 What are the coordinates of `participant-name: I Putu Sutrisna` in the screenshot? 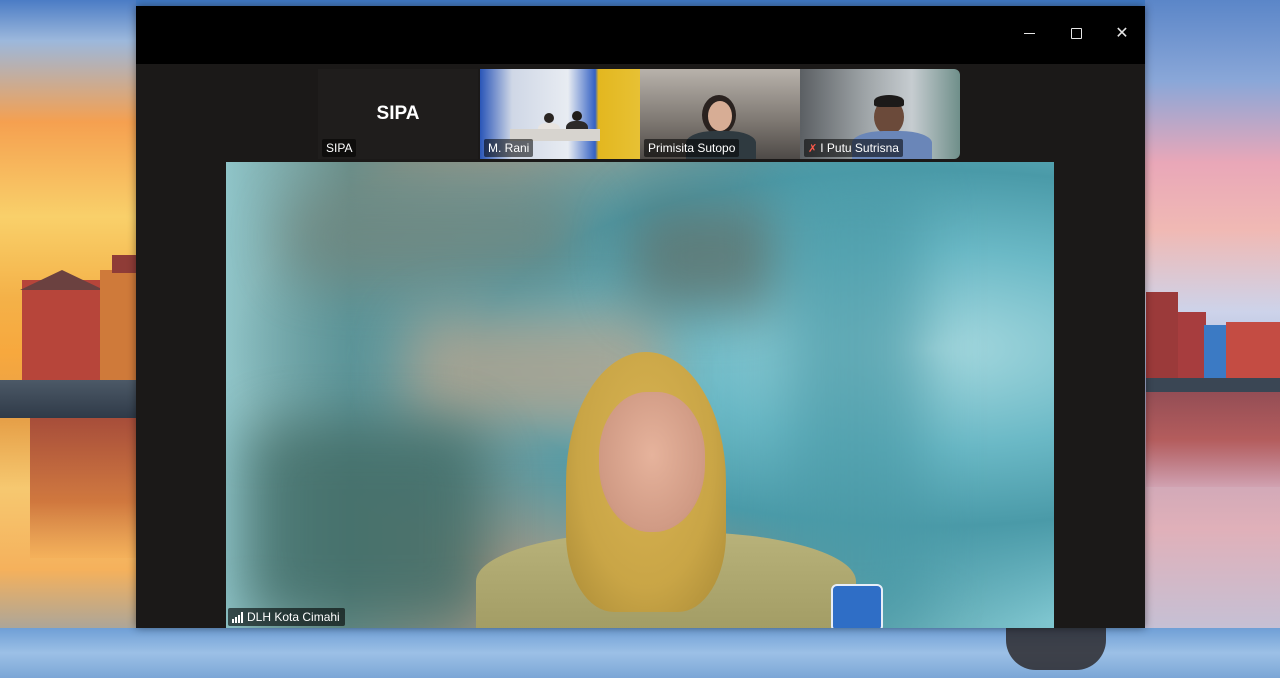 It's located at (859, 148).